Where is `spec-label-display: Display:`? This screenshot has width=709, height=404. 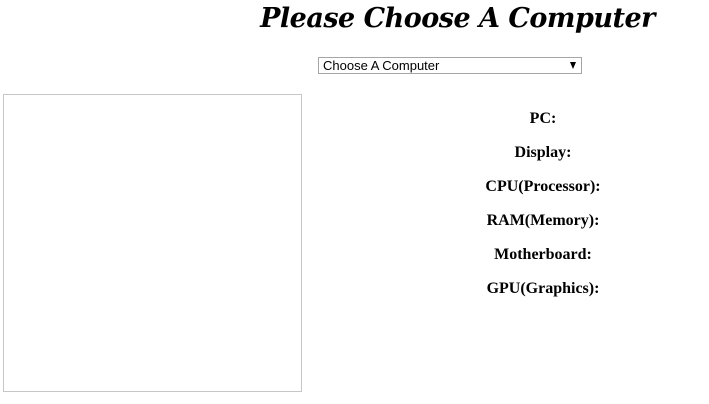
spec-label-display: Display: is located at coordinates (543, 152).